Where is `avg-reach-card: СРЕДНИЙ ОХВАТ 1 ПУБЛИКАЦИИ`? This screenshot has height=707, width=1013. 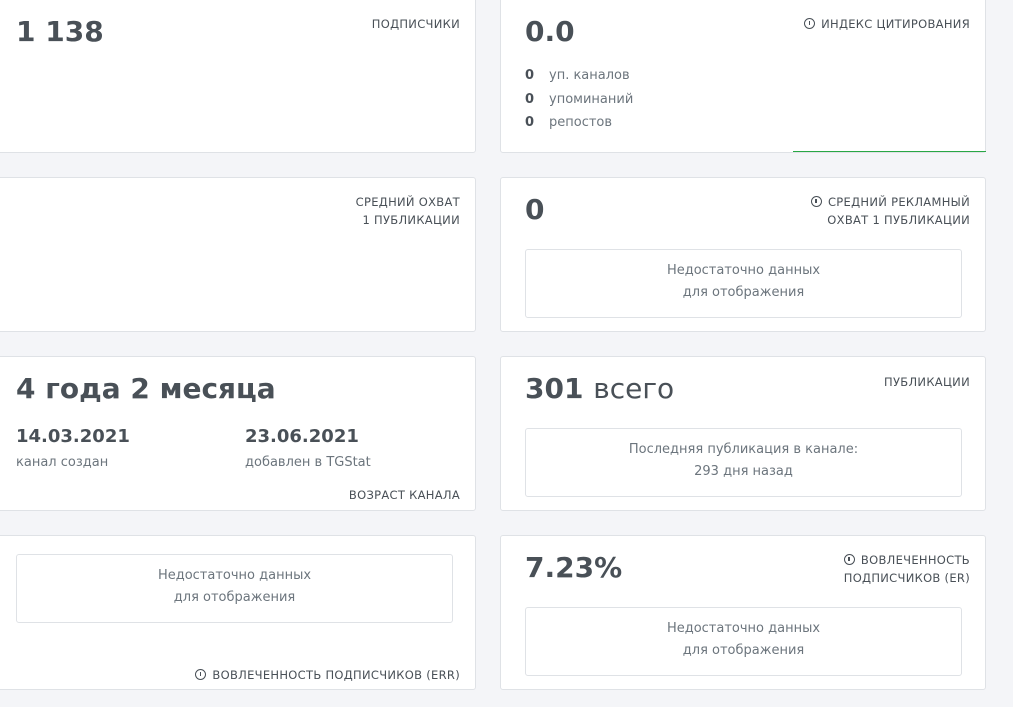 avg-reach-card: СРЕДНИЙ ОХВАТ 1 ПУБЛИКАЦИИ is located at coordinates (238, 254).